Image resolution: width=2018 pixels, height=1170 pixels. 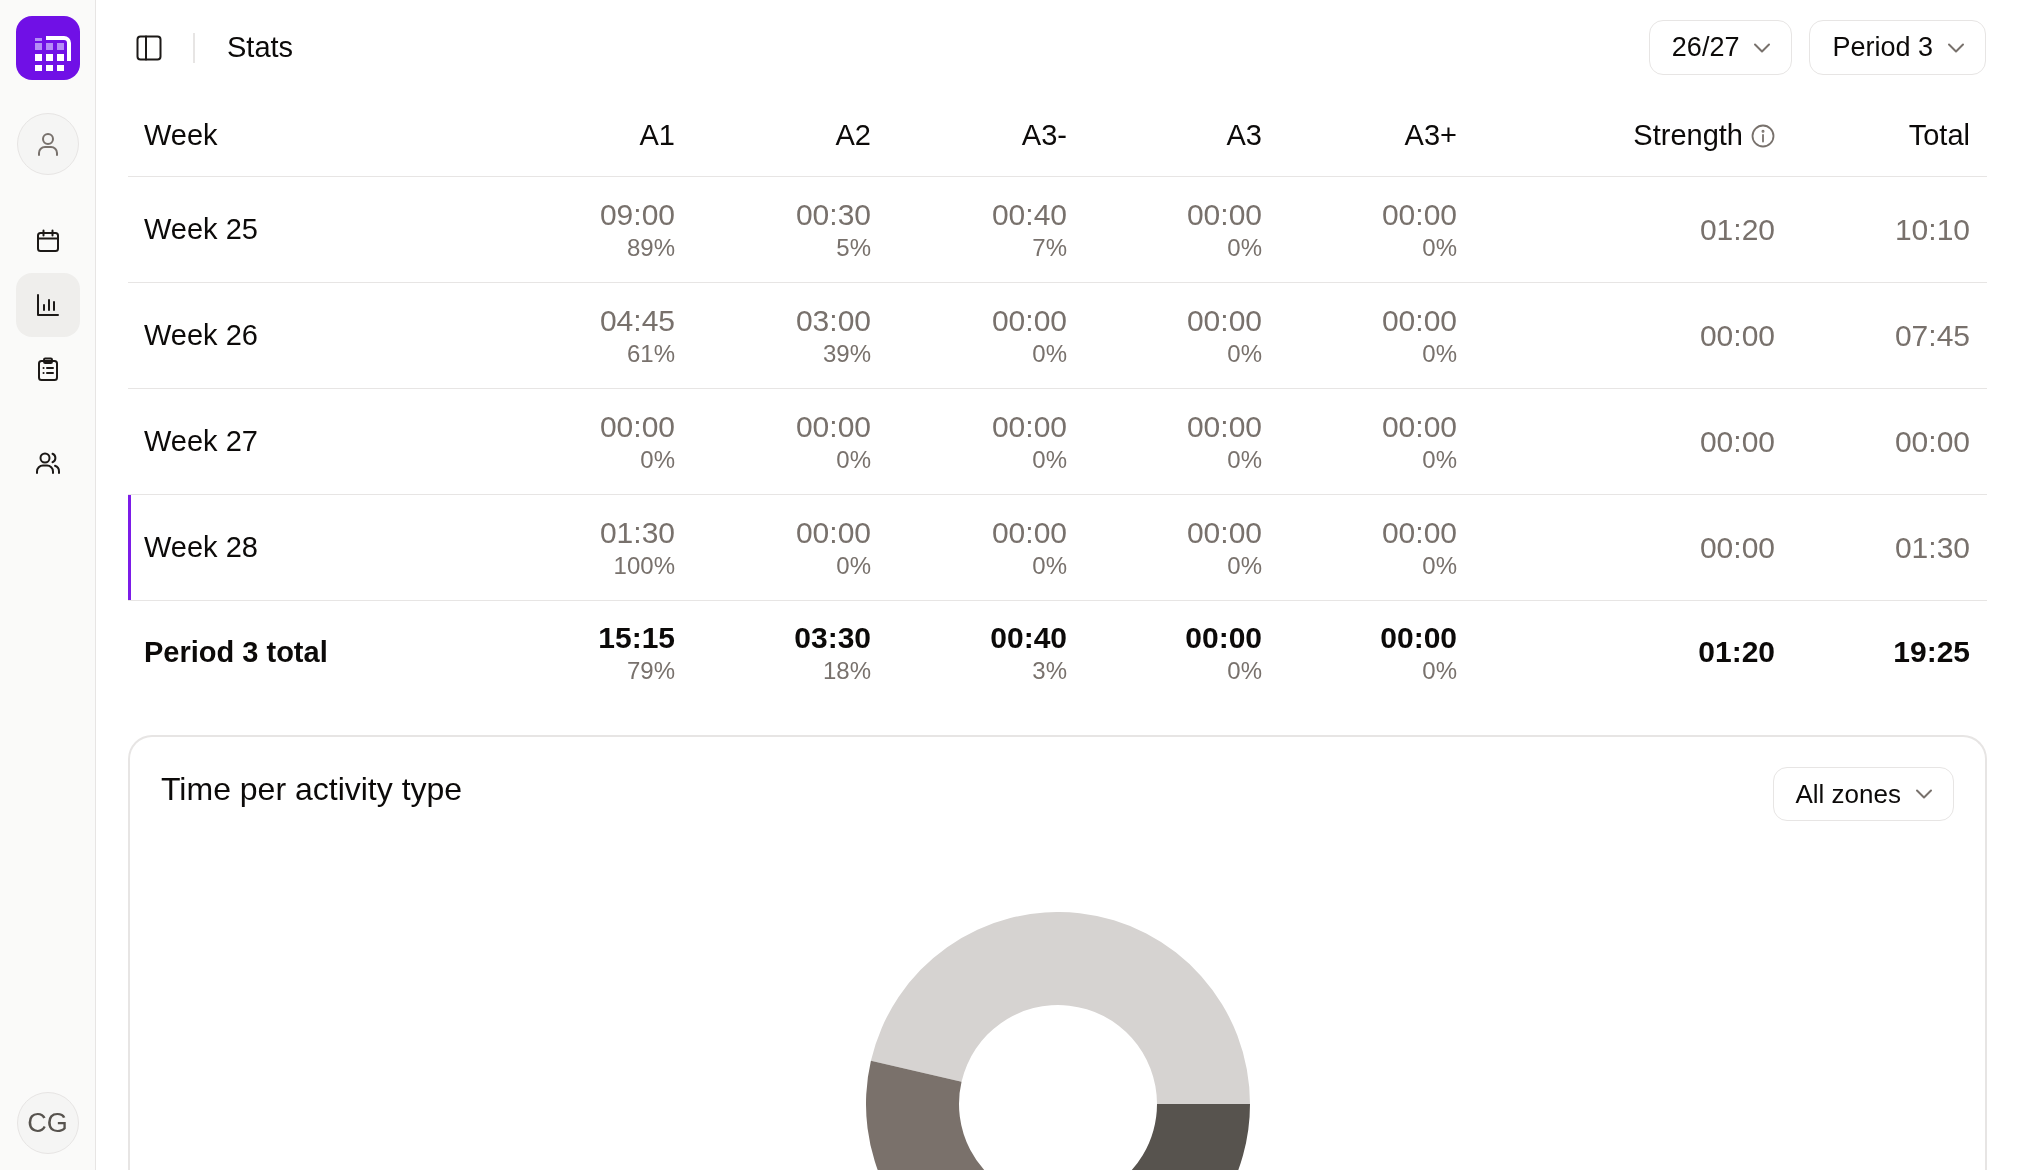 What do you see at coordinates (1931, 652) in the screenshot?
I see `duration-text: 19:25` at bounding box center [1931, 652].